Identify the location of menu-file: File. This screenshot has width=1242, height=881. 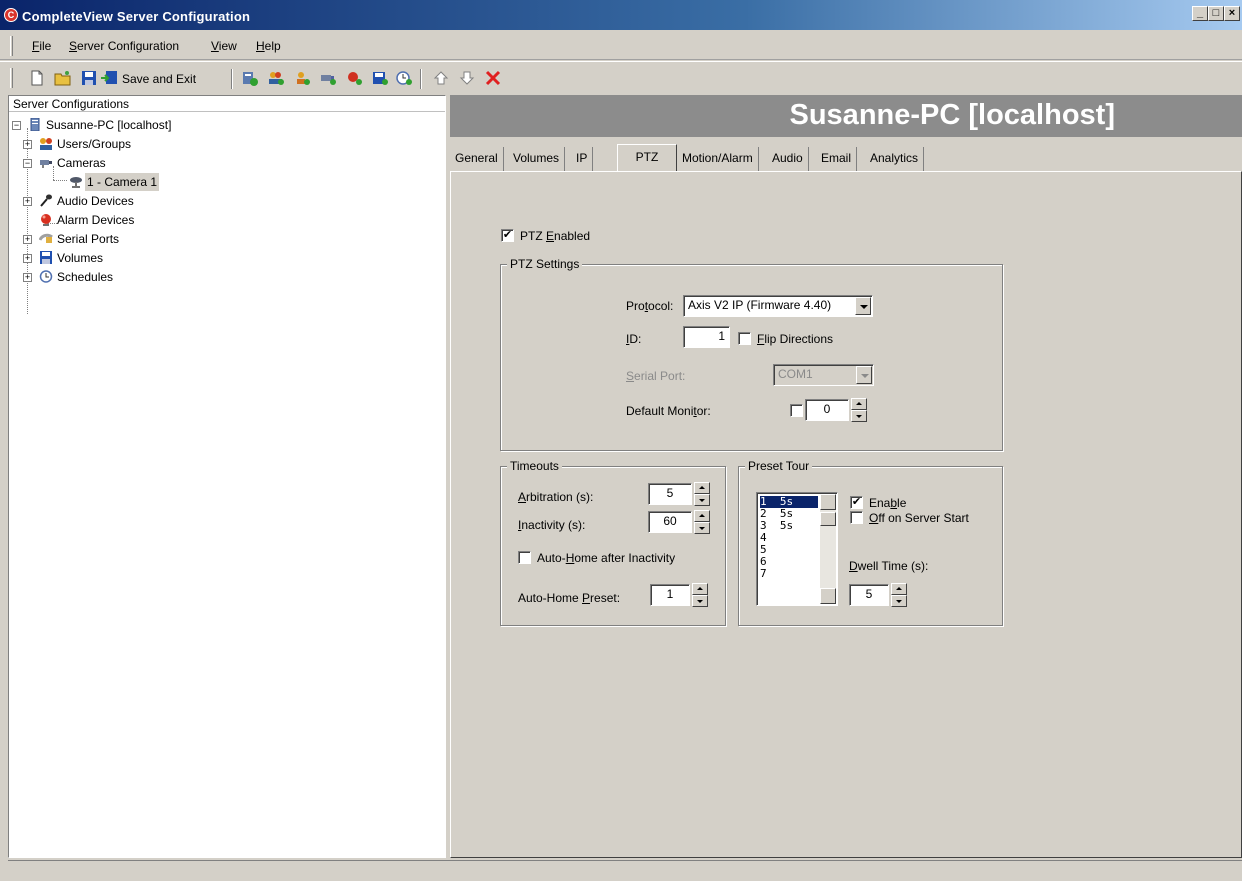
(41, 46).